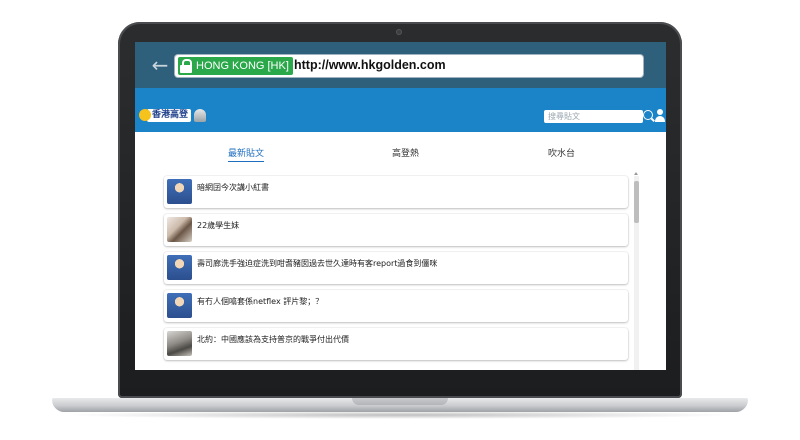  Describe the element at coordinates (405, 152) in the screenshot. I see `tab-hot: 高登熱` at that location.